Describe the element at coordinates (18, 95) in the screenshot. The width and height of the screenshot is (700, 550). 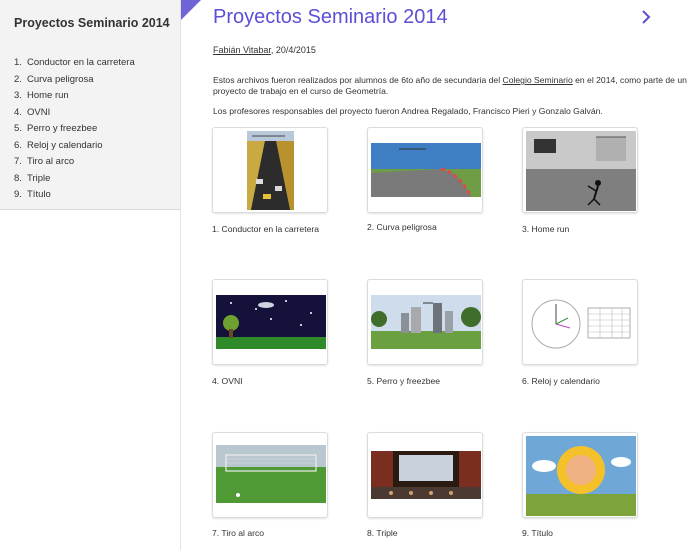
I see `sidebar-item-number: 3.` at that location.